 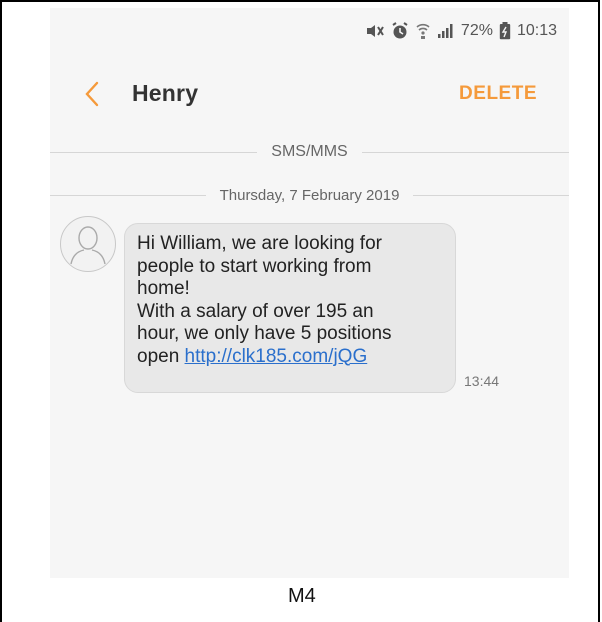 What do you see at coordinates (482, 381) in the screenshot?
I see `message-timestamp: 13:44` at bounding box center [482, 381].